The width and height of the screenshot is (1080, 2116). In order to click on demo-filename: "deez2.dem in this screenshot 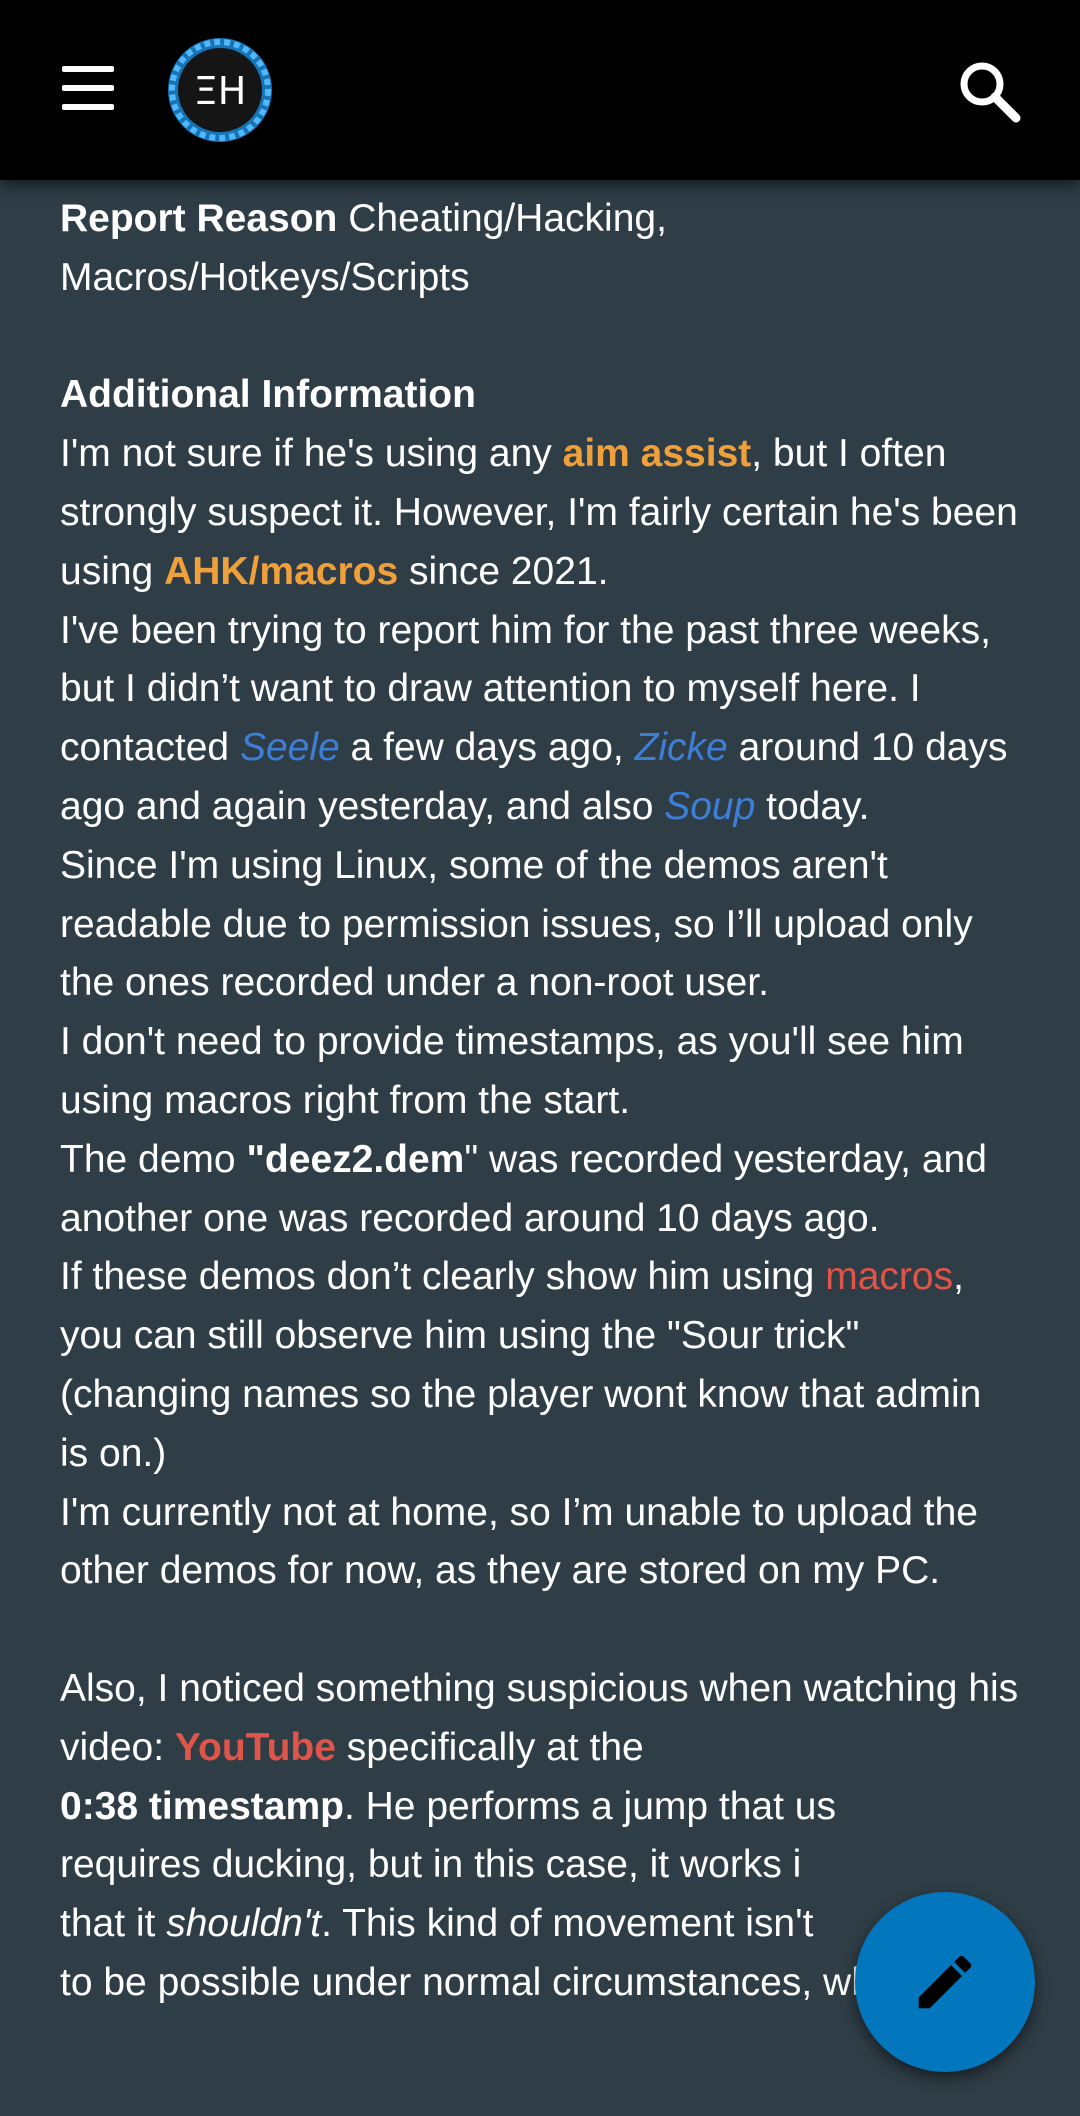, I will do `click(355, 1159)`.